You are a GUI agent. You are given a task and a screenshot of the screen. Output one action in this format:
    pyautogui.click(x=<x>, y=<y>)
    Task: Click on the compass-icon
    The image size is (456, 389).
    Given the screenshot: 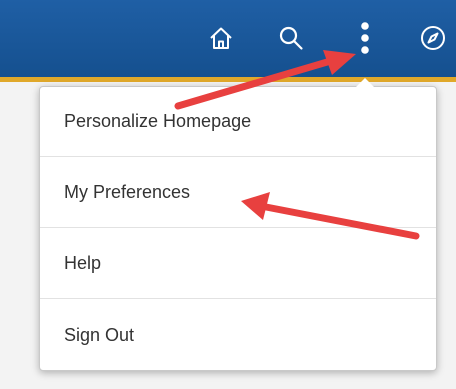 What is the action you would take?
    pyautogui.click(x=433, y=38)
    